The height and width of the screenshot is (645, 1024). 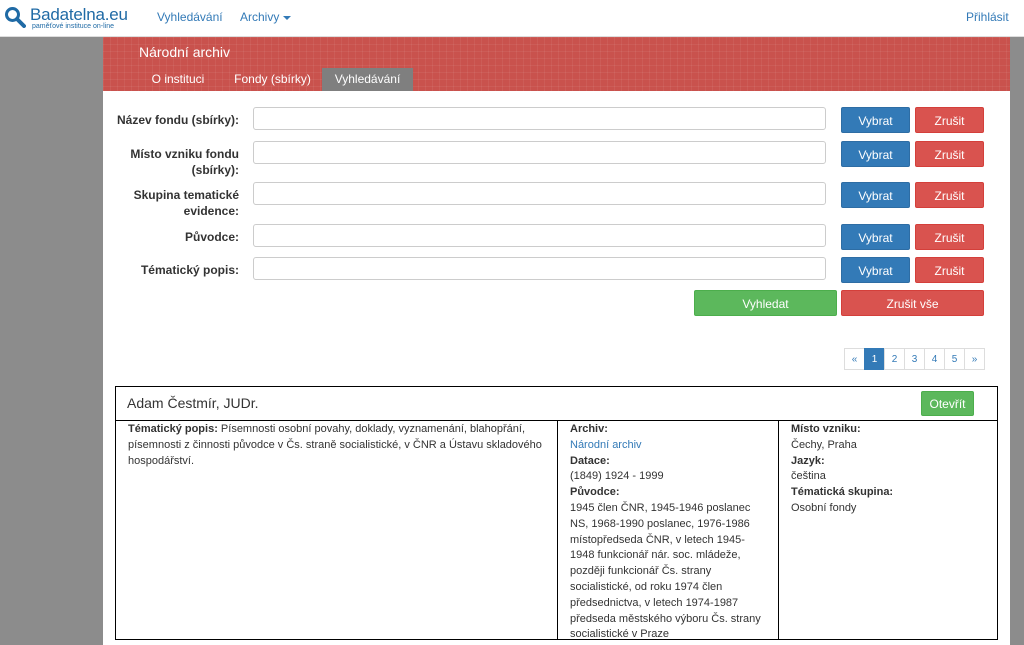 What do you see at coordinates (184, 162) in the screenshot?
I see `origin-place-label: Místo vzniku fondu (sbírky):` at bounding box center [184, 162].